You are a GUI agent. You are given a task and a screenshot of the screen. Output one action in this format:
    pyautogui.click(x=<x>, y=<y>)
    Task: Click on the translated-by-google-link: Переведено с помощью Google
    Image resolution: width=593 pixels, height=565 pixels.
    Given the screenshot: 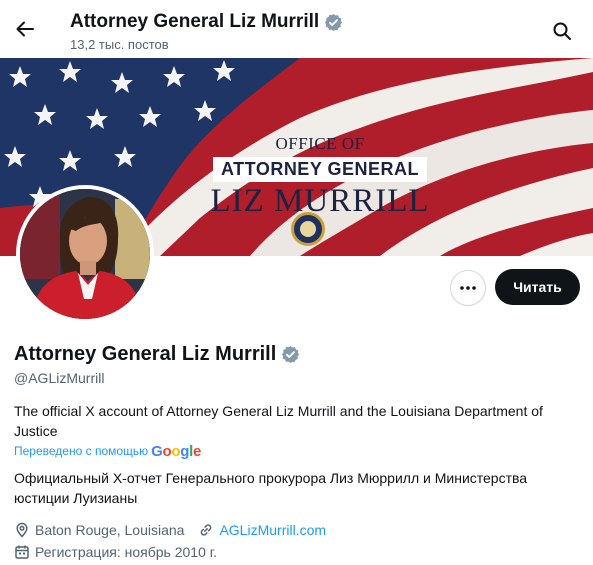 What is the action you would take?
    pyautogui.click(x=107, y=451)
    